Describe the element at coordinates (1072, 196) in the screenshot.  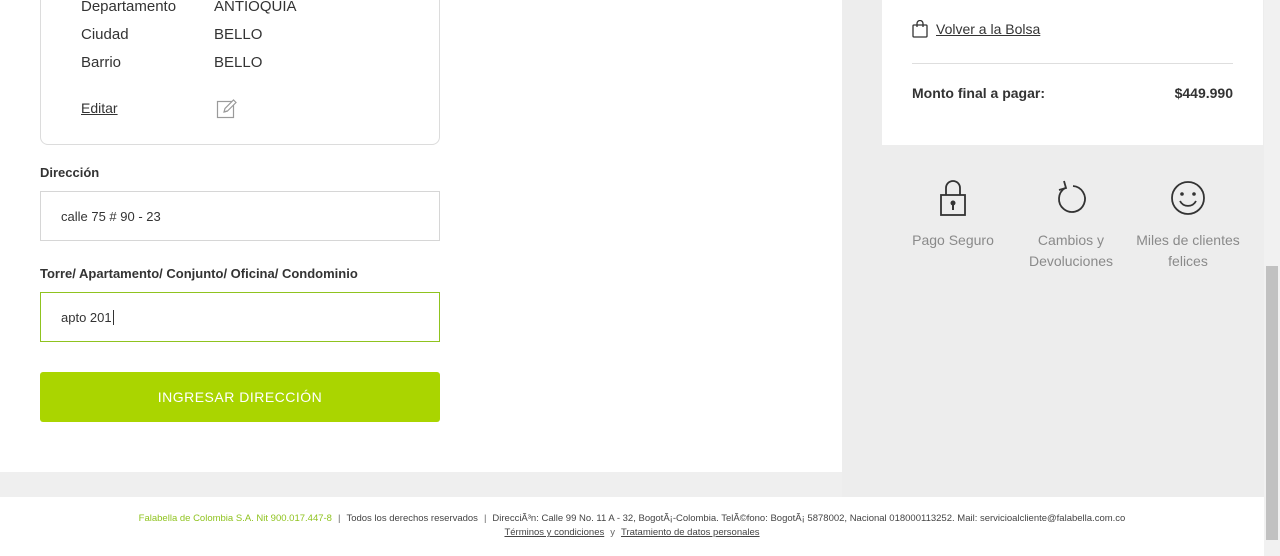
I see `return-arrow-icon` at that location.